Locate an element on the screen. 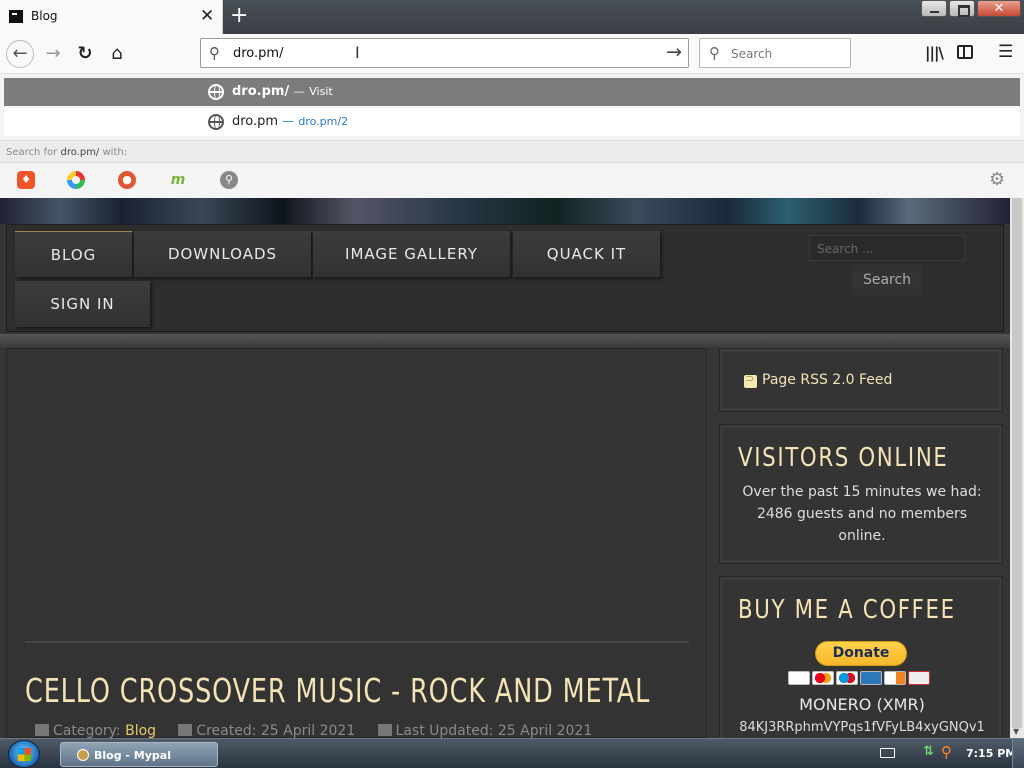 The height and width of the screenshot is (768, 1024). tab-strip: Blog ✕ + ✕ is located at coordinates (512, 17).